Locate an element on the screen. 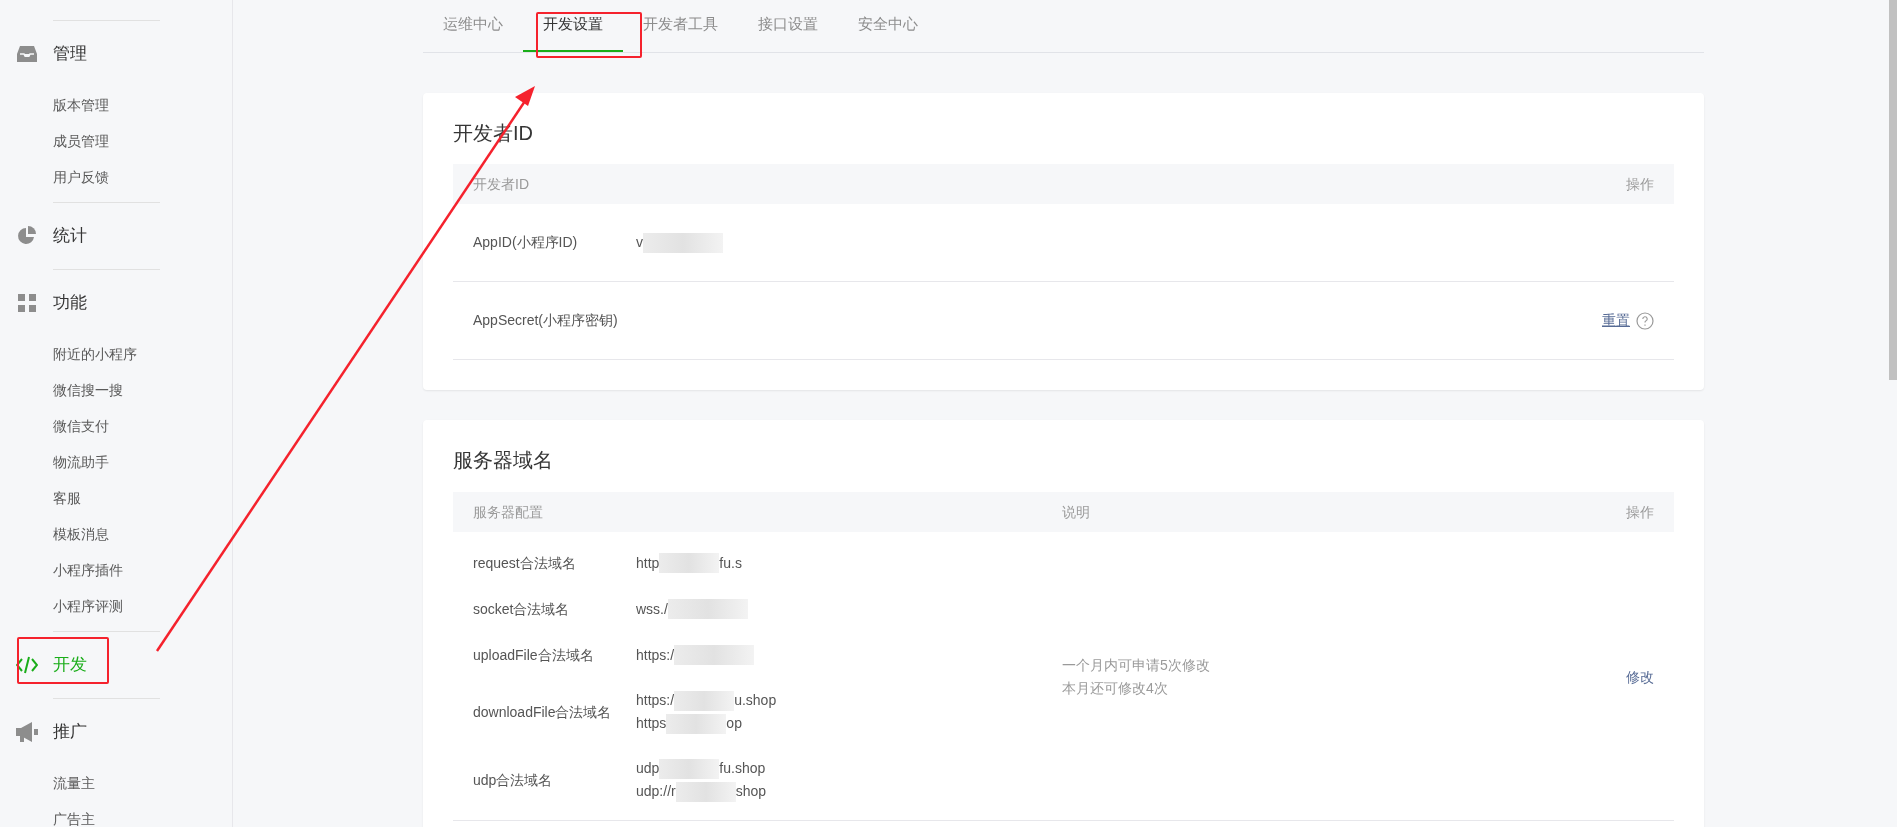  domain-text: v is located at coordinates (639, 242).